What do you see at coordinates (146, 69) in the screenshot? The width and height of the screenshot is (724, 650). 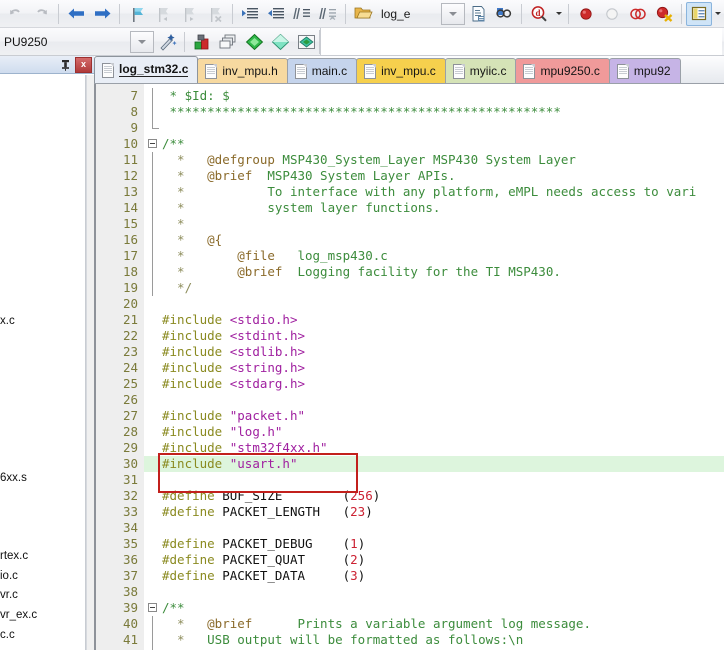 I see `tab-log-stm32-c: log_stm32.c` at bounding box center [146, 69].